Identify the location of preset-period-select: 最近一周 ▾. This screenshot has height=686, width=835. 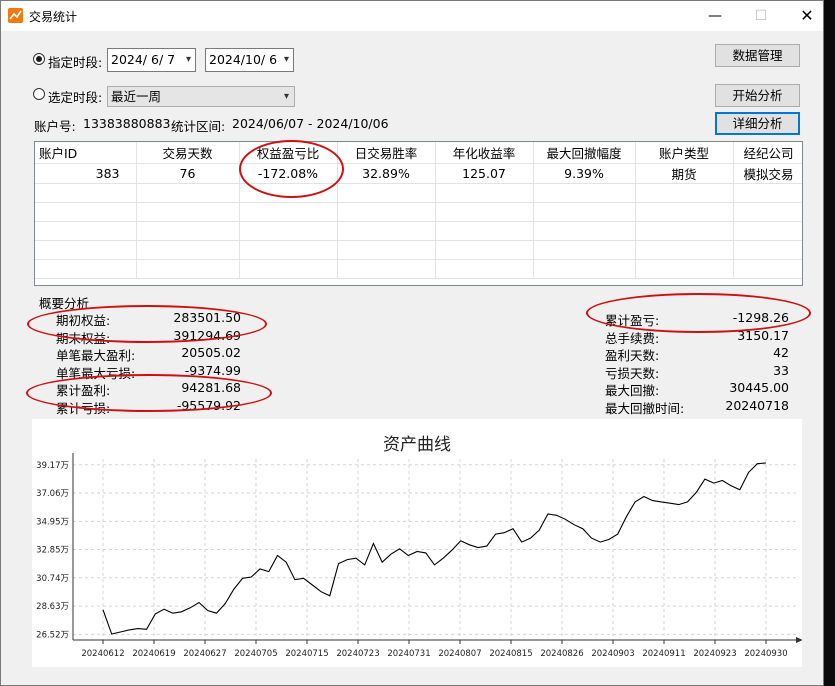
(201, 96).